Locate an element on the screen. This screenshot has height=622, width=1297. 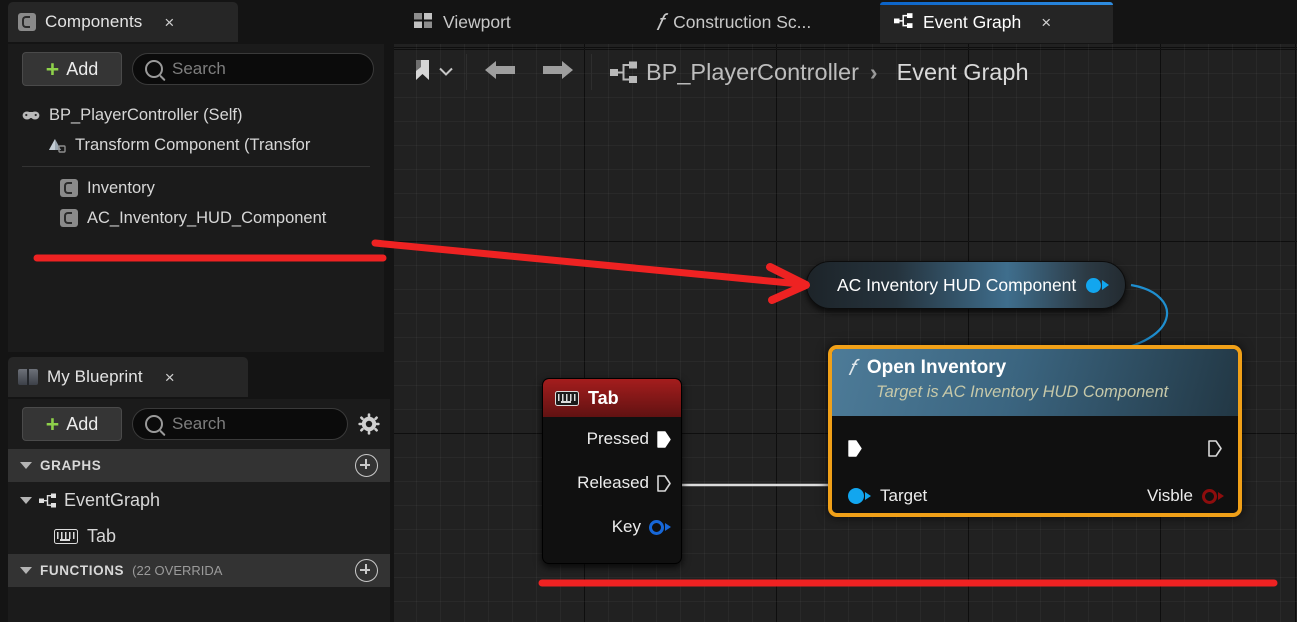
pin-label: Target is located at coordinates (904, 495).